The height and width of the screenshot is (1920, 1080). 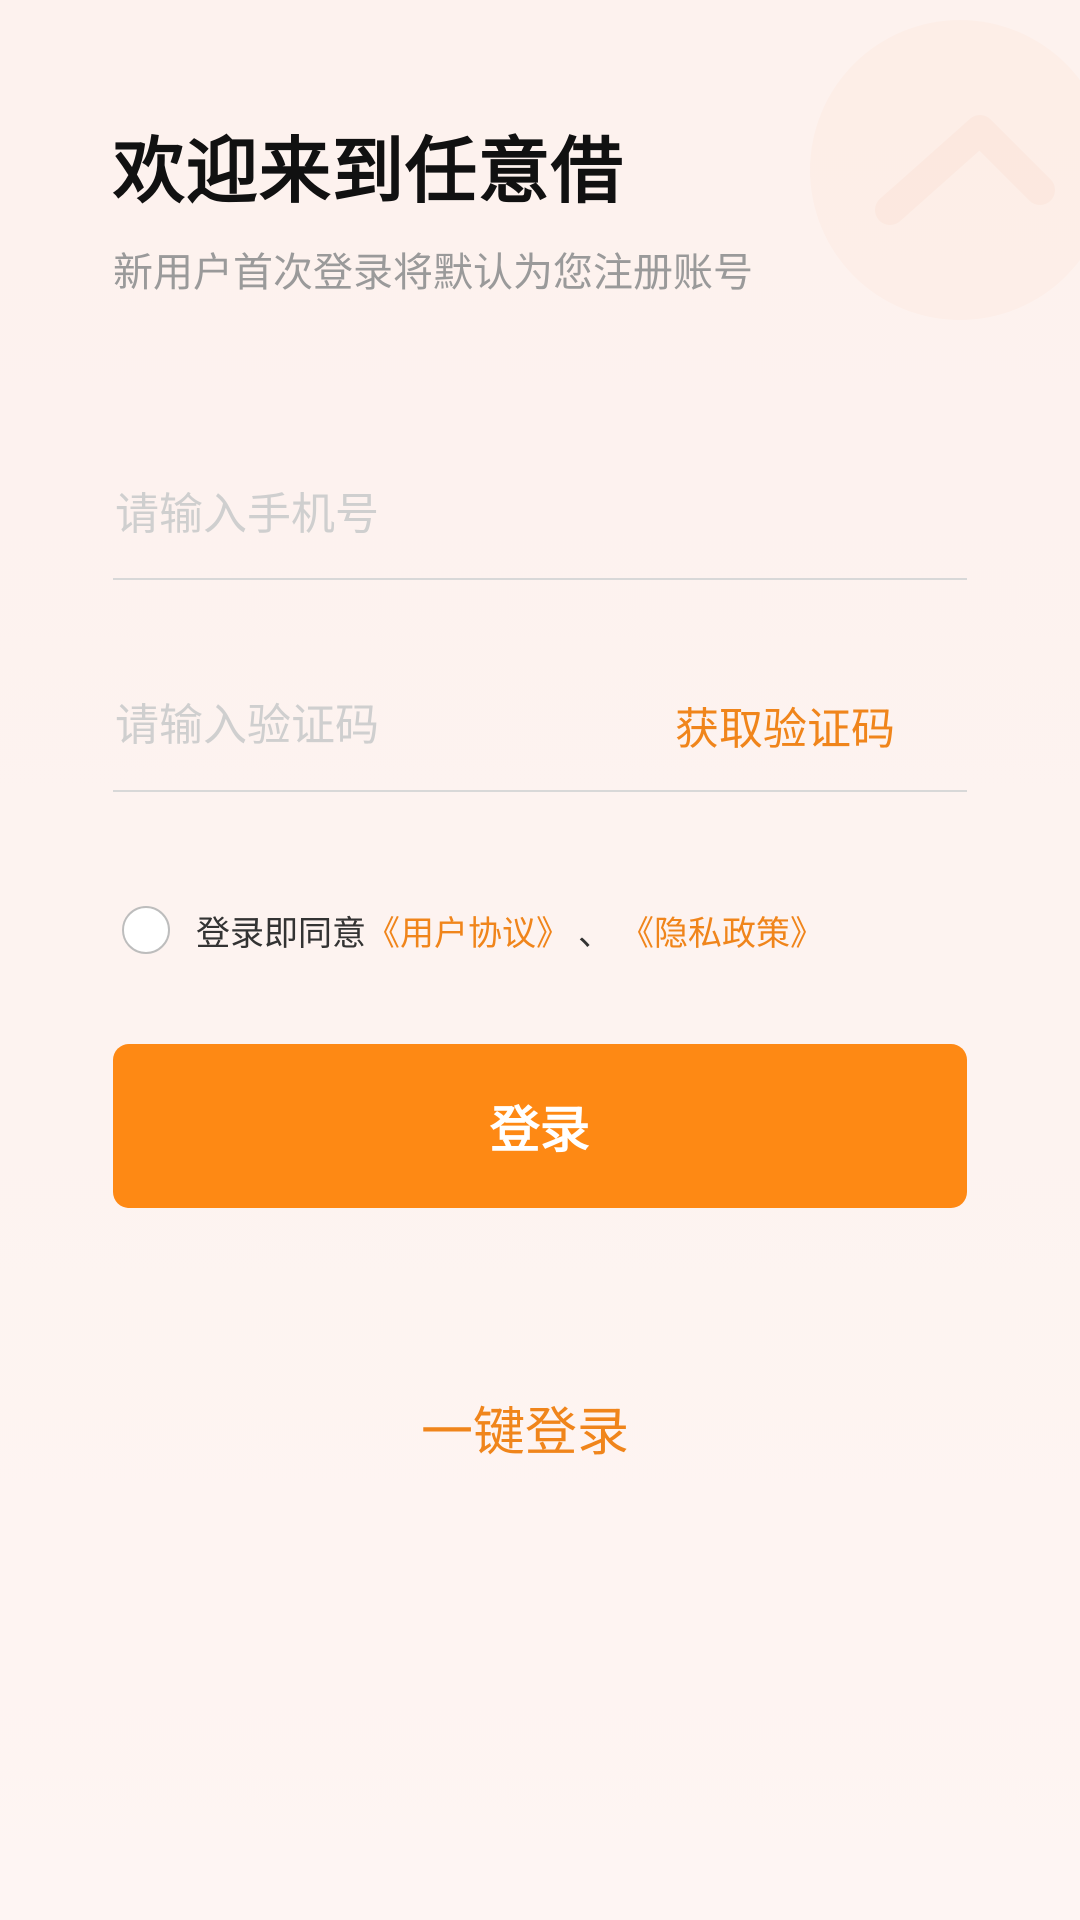 What do you see at coordinates (722, 930) in the screenshot?
I see `privacy-policy-link: 《隐私政策》` at bounding box center [722, 930].